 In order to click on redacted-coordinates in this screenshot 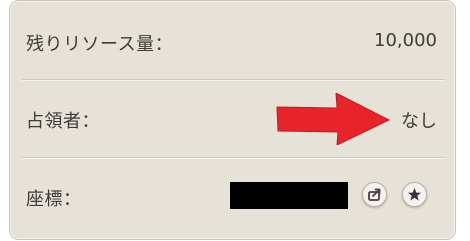, I will do `click(289, 195)`.